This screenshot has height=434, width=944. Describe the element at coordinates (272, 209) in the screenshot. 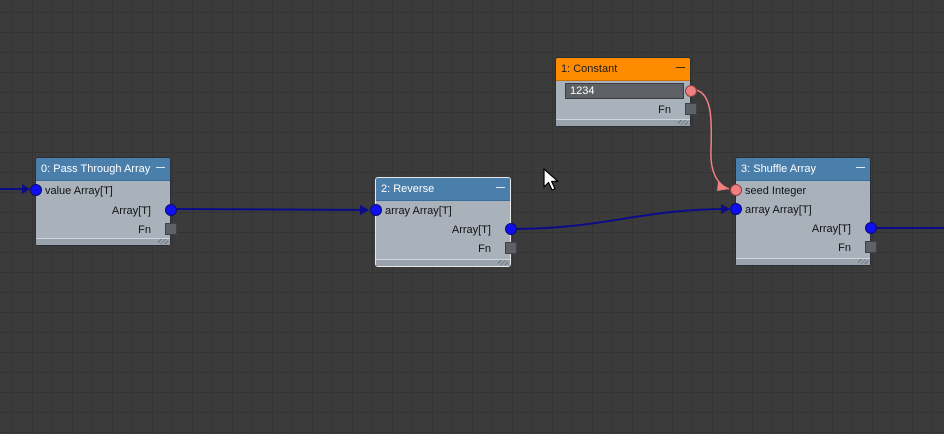

I see `wire-pass-through-to-reverse` at that location.